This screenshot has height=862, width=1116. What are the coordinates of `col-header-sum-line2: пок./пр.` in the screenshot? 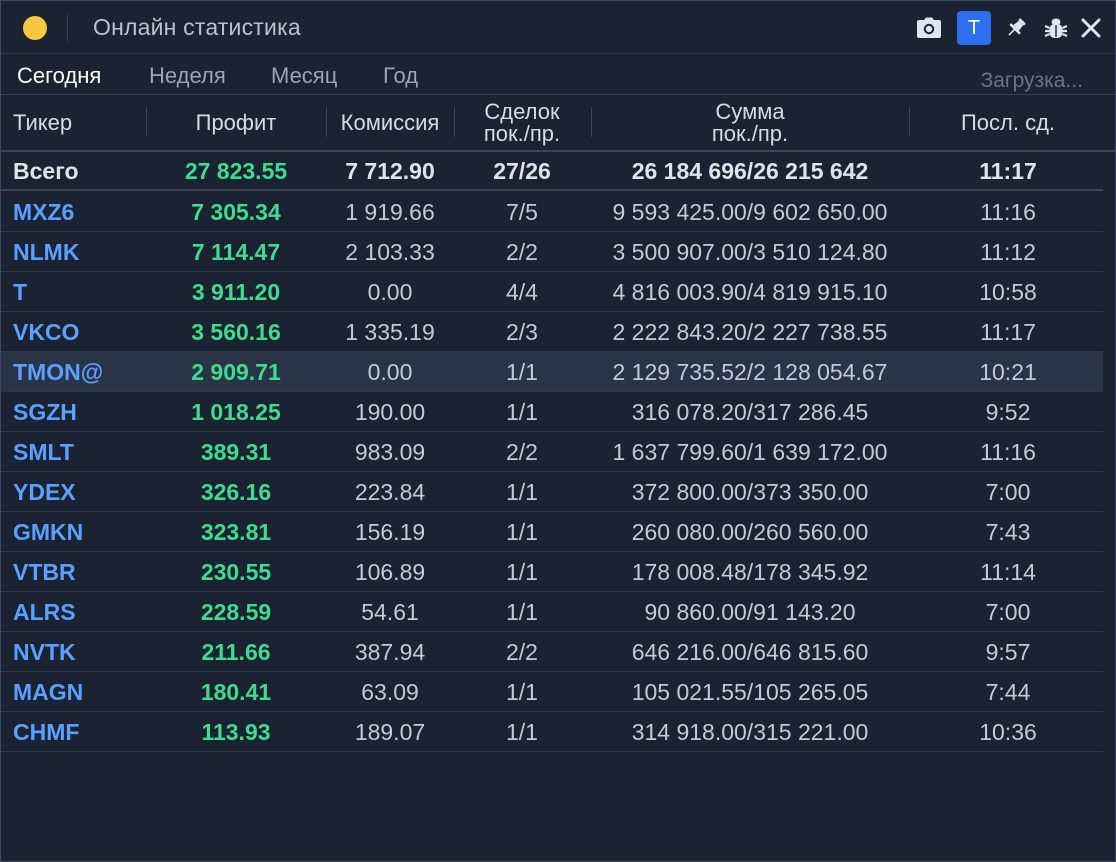 It's located at (750, 133).